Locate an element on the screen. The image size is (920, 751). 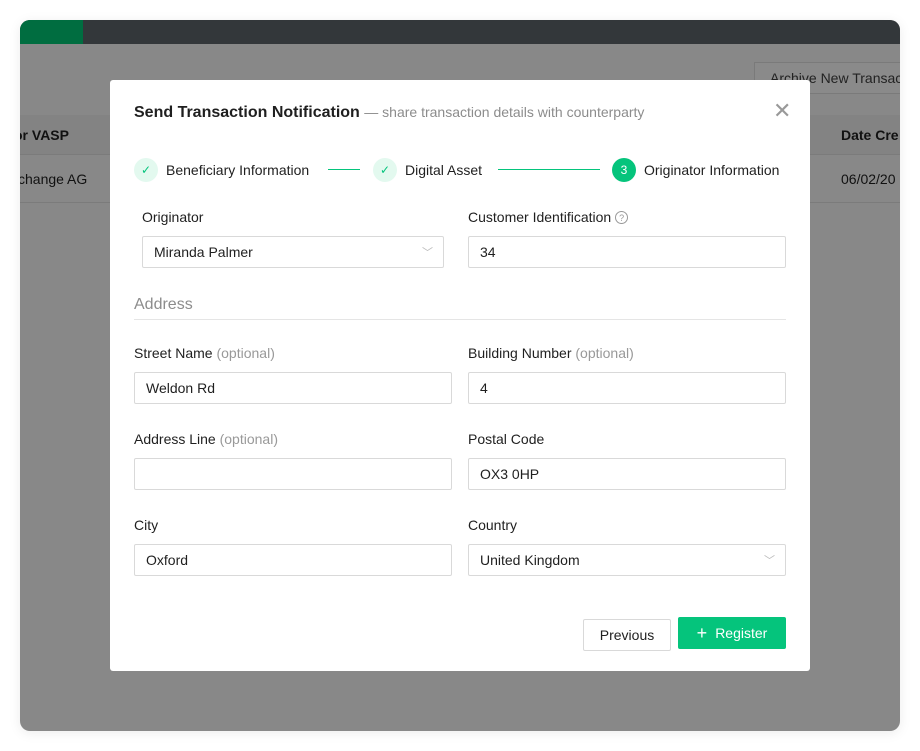
city-label: City is located at coordinates (146, 525).